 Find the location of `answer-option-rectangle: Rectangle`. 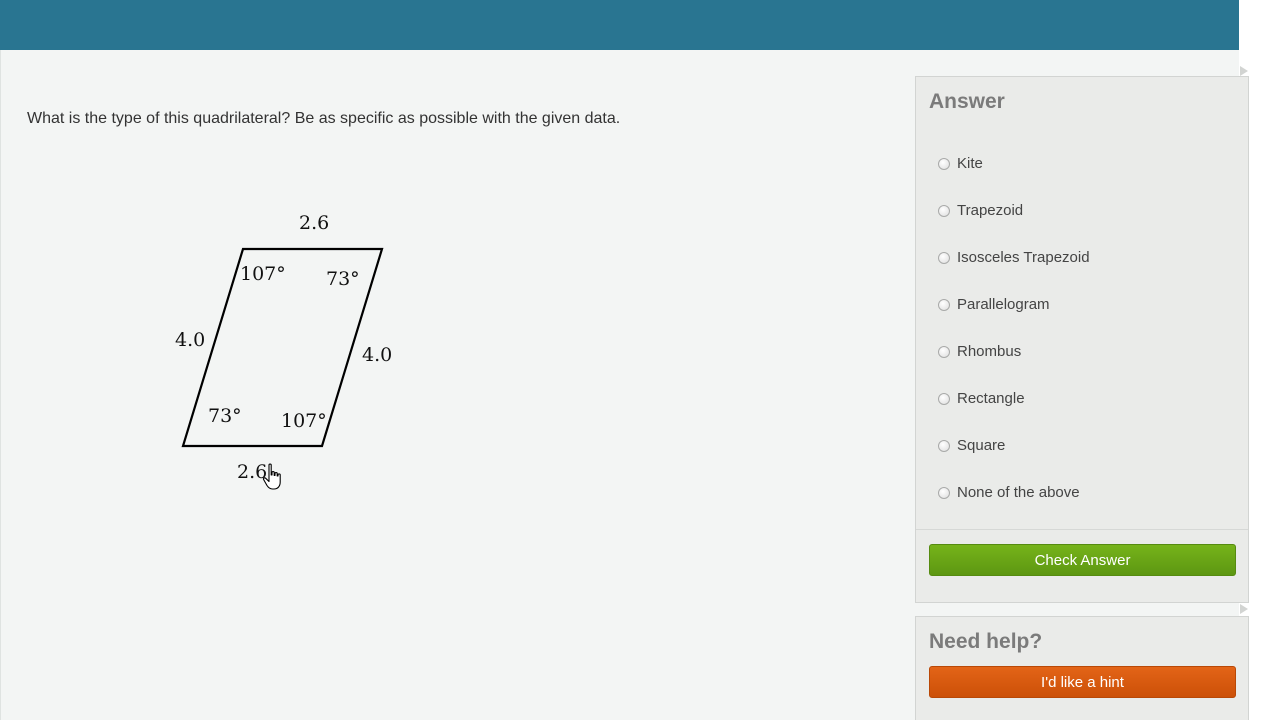

answer-option-rectangle: Rectangle is located at coordinates (1082, 399).